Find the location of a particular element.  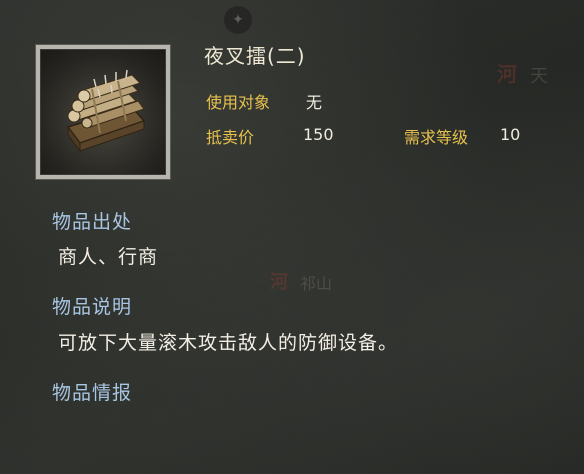

use-target-label: 使用对象 is located at coordinates (238, 102).